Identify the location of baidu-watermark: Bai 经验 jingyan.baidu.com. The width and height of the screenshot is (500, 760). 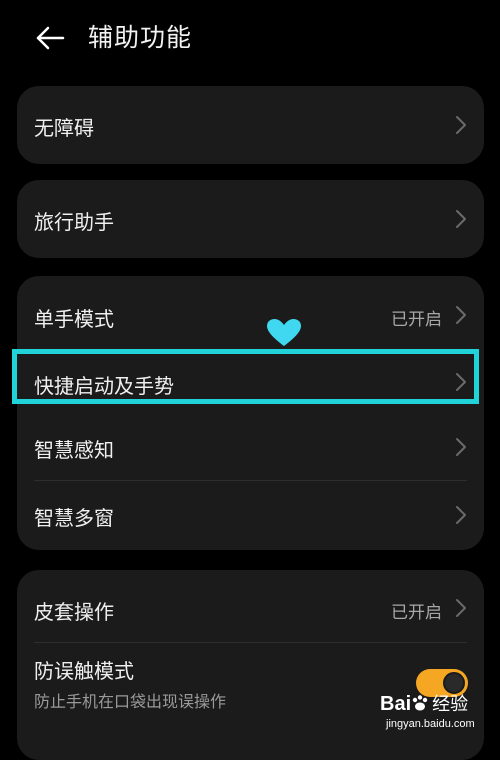
(437, 714).